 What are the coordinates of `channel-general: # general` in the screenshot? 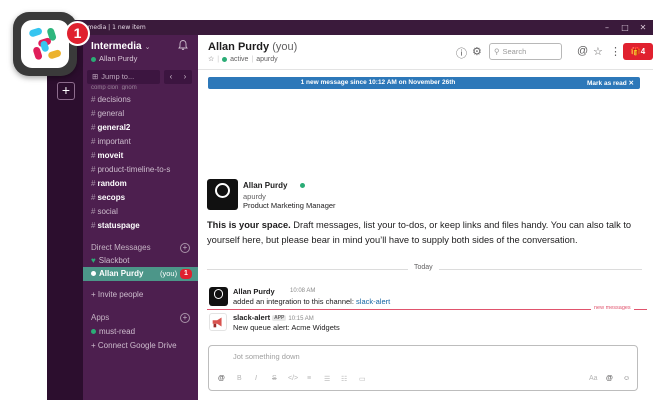 It's located at (107, 113).